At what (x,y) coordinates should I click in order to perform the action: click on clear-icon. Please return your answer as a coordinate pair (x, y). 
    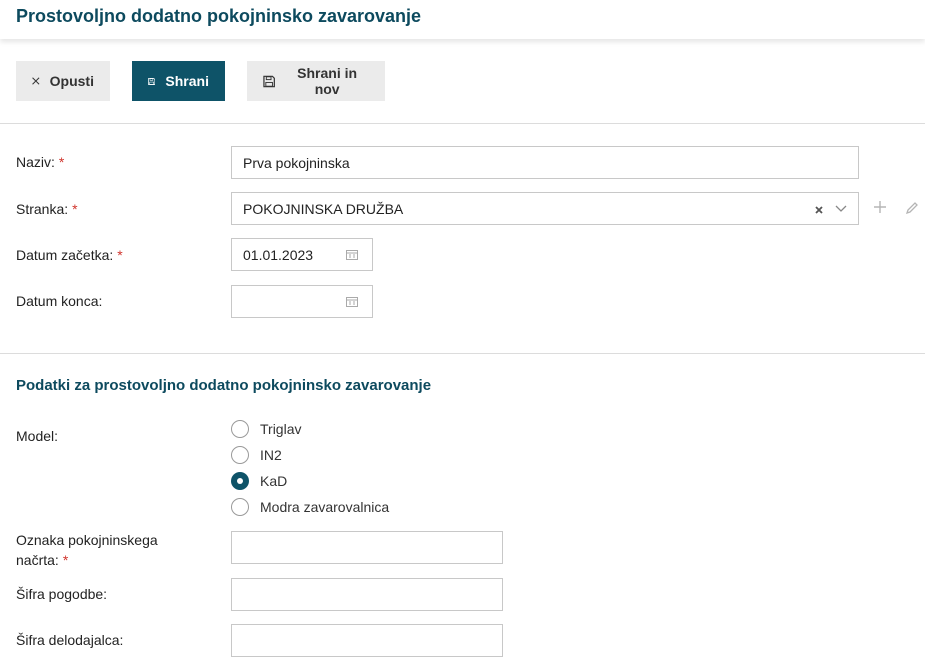
    Looking at the image, I should click on (819, 210).